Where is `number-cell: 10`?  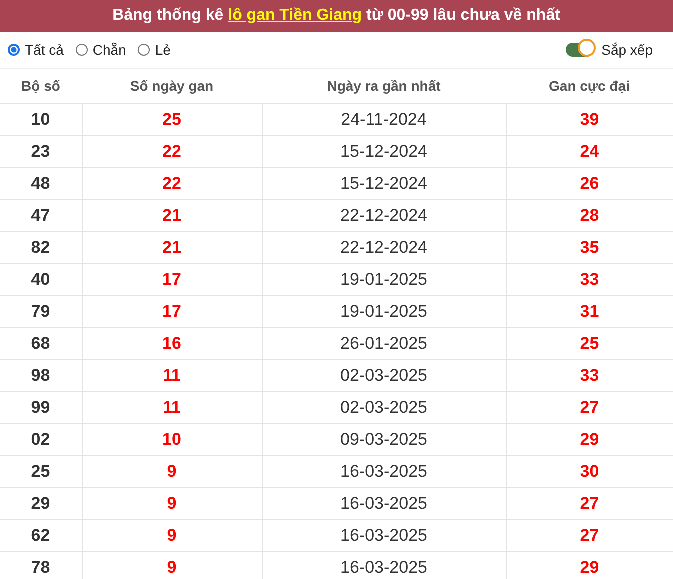 number-cell: 10 is located at coordinates (41, 120).